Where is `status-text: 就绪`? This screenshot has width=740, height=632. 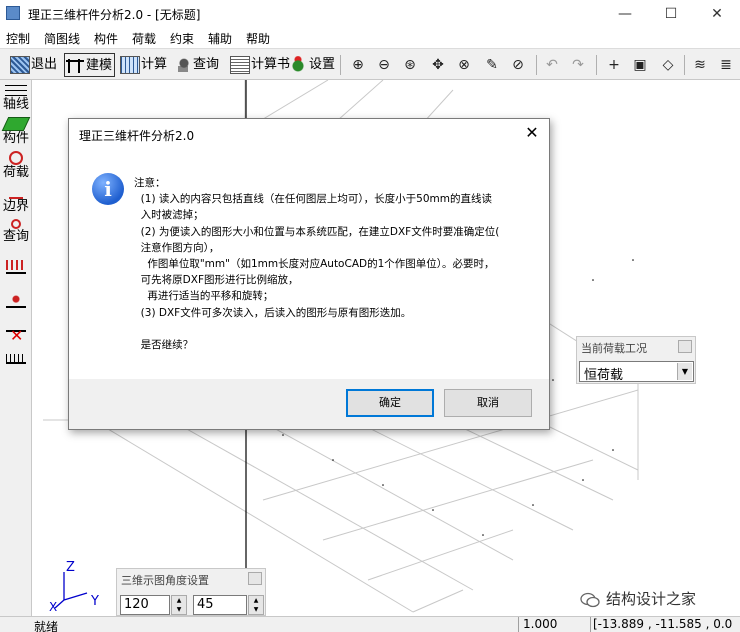 status-text: 就绪 is located at coordinates (46, 626).